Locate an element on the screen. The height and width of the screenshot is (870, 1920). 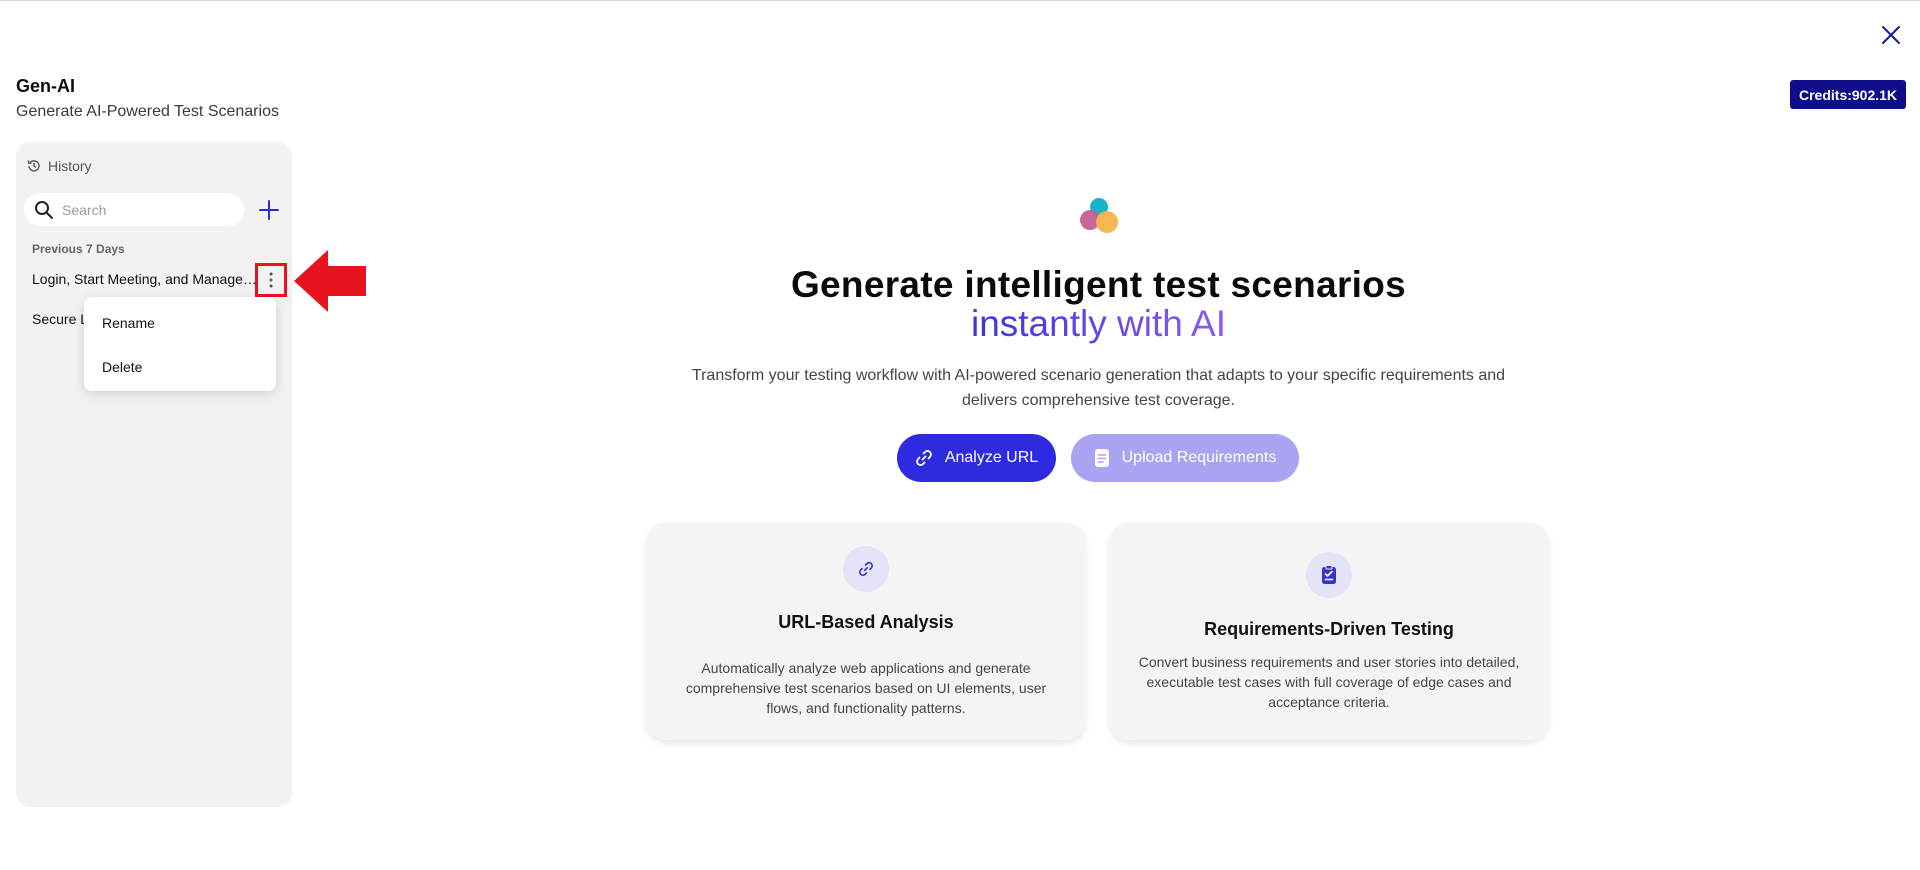
app-subtitle: Generate AI-Powered Test Scenarios is located at coordinates (147, 111).